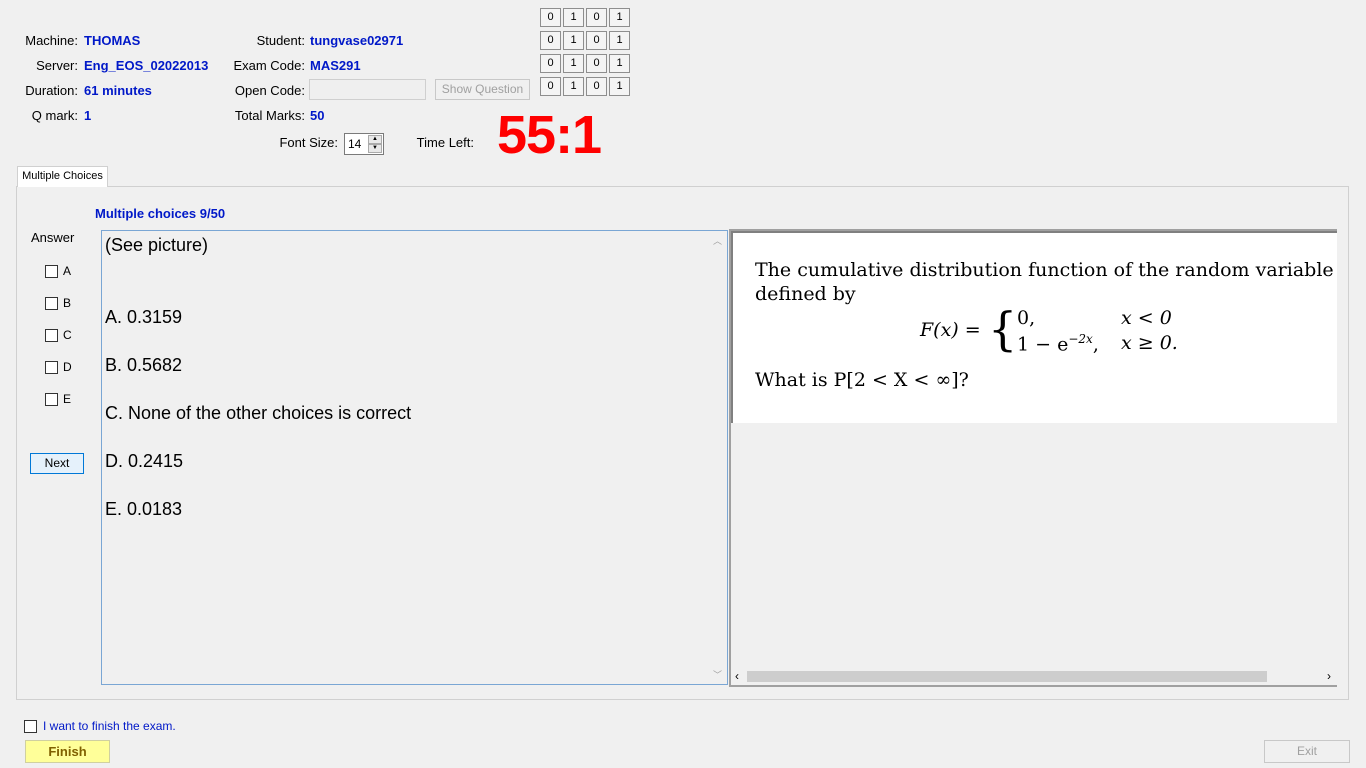 The image size is (1366, 768). Describe the element at coordinates (737, 676) in the screenshot. I see `scroll-left-icon: ‹` at that location.